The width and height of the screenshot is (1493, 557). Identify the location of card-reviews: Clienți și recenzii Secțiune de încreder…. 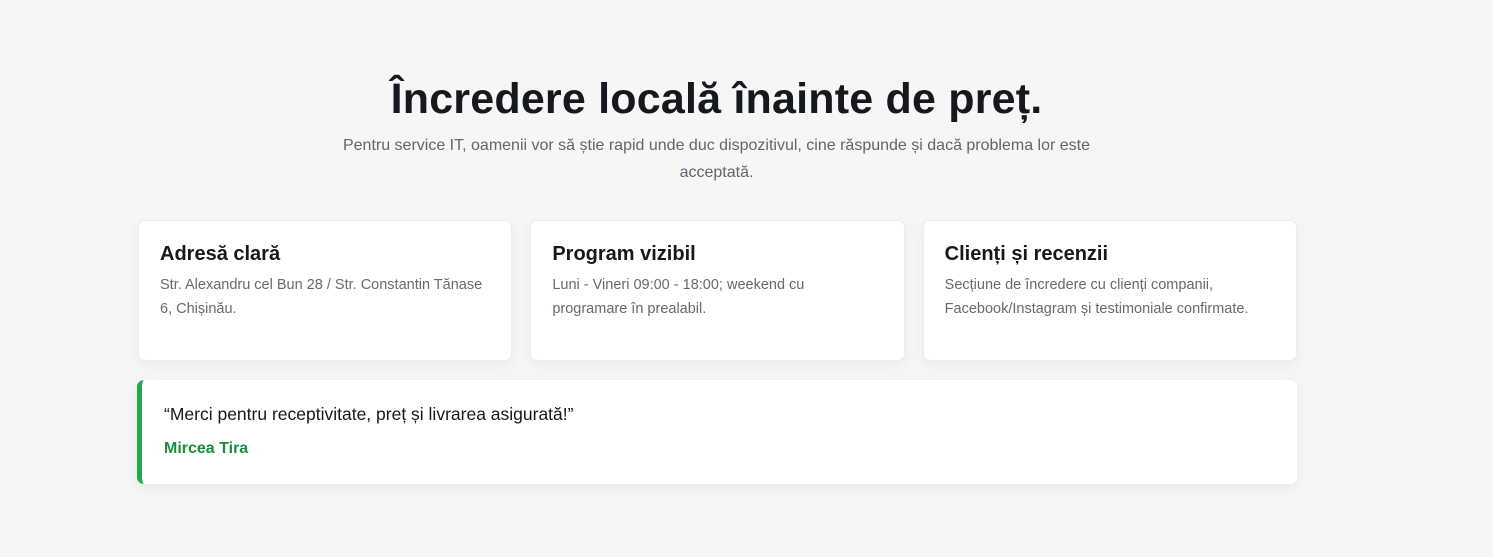
(1109, 290).